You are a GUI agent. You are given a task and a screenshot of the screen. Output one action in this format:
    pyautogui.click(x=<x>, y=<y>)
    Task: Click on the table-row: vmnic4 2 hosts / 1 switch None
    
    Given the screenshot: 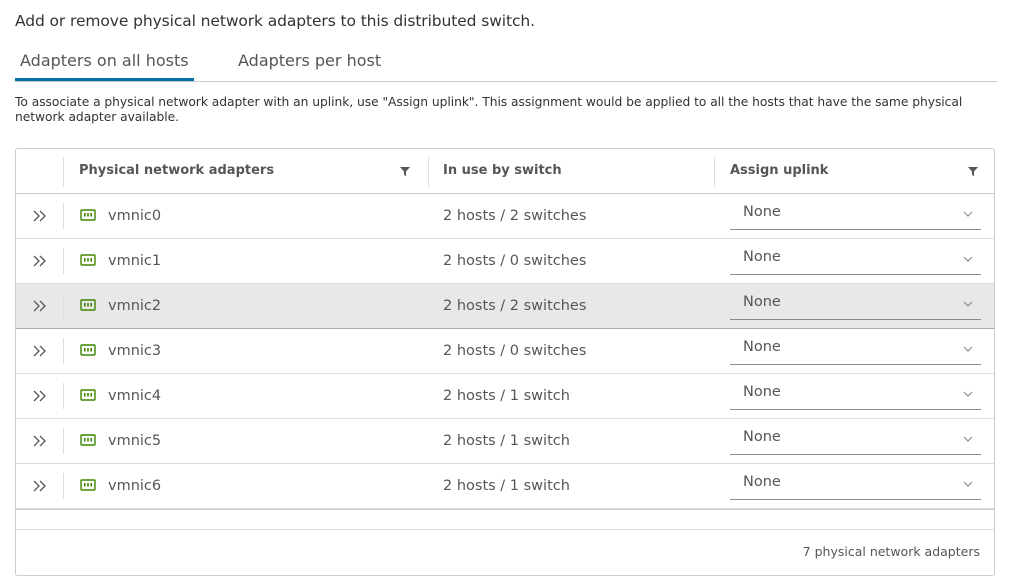 What is the action you would take?
    pyautogui.click(x=505, y=396)
    